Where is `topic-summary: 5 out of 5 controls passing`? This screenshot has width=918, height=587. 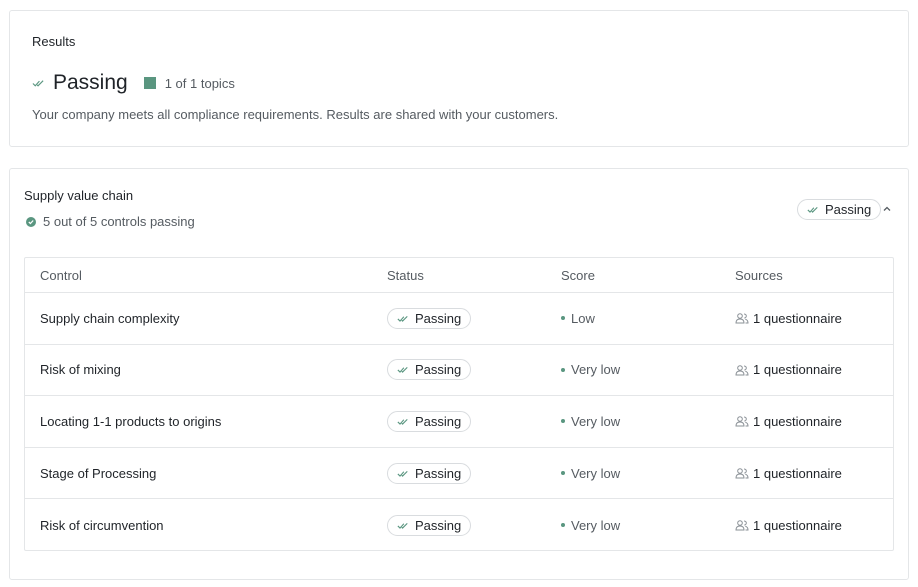 topic-summary: 5 out of 5 controls passing is located at coordinates (110, 221).